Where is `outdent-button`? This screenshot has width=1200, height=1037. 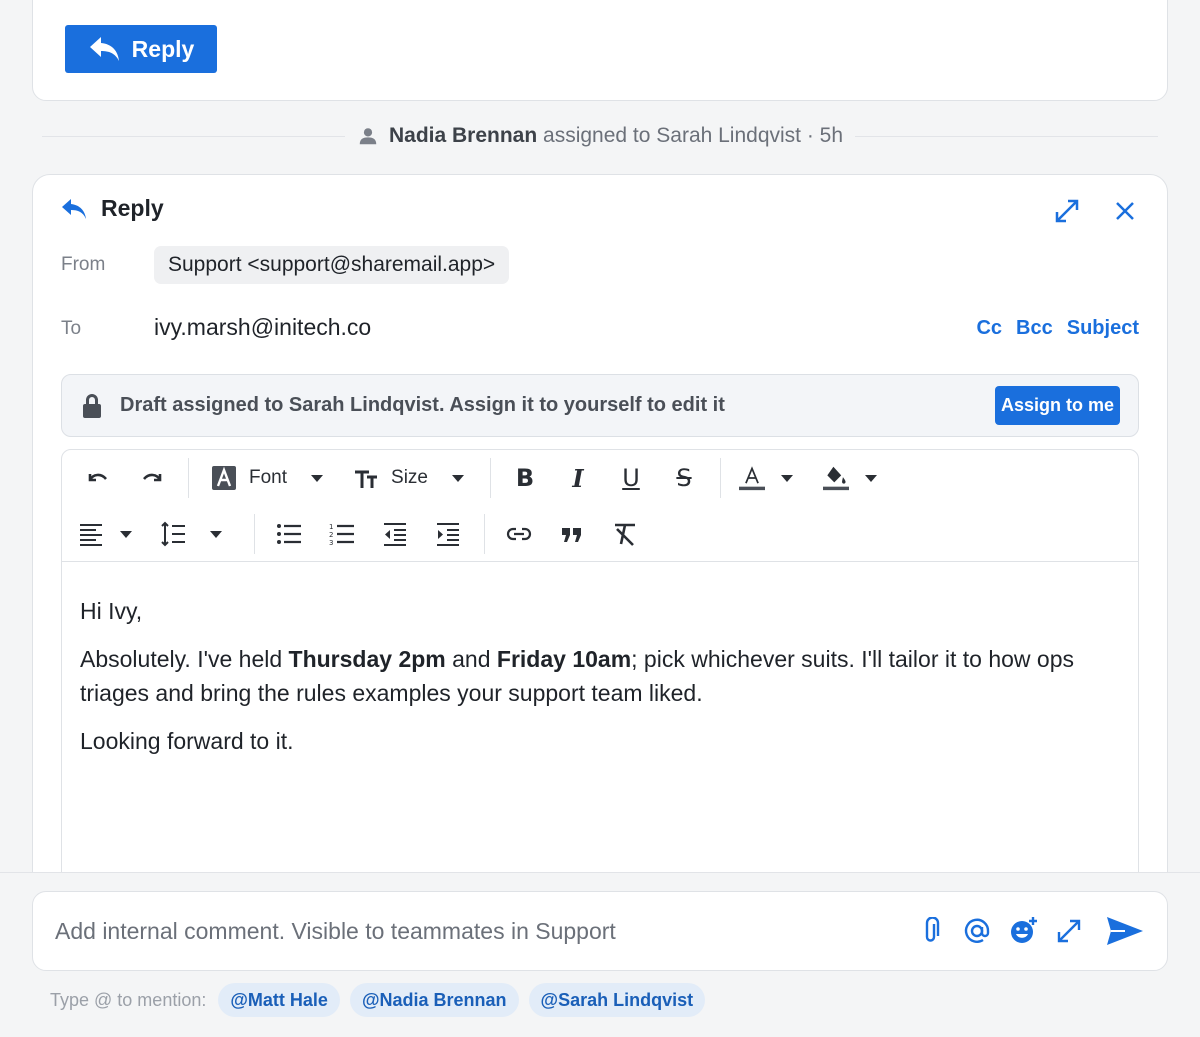 outdent-button is located at coordinates (395, 534).